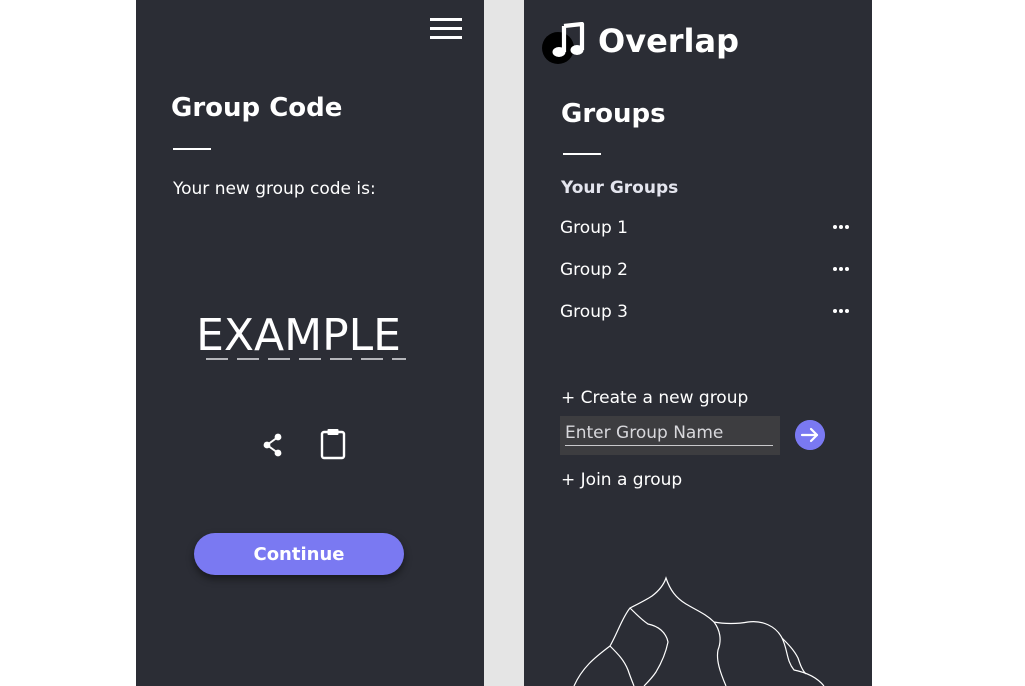  What do you see at coordinates (621, 480) in the screenshot?
I see `join-group-link: + Join a group` at bounding box center [621, 480].